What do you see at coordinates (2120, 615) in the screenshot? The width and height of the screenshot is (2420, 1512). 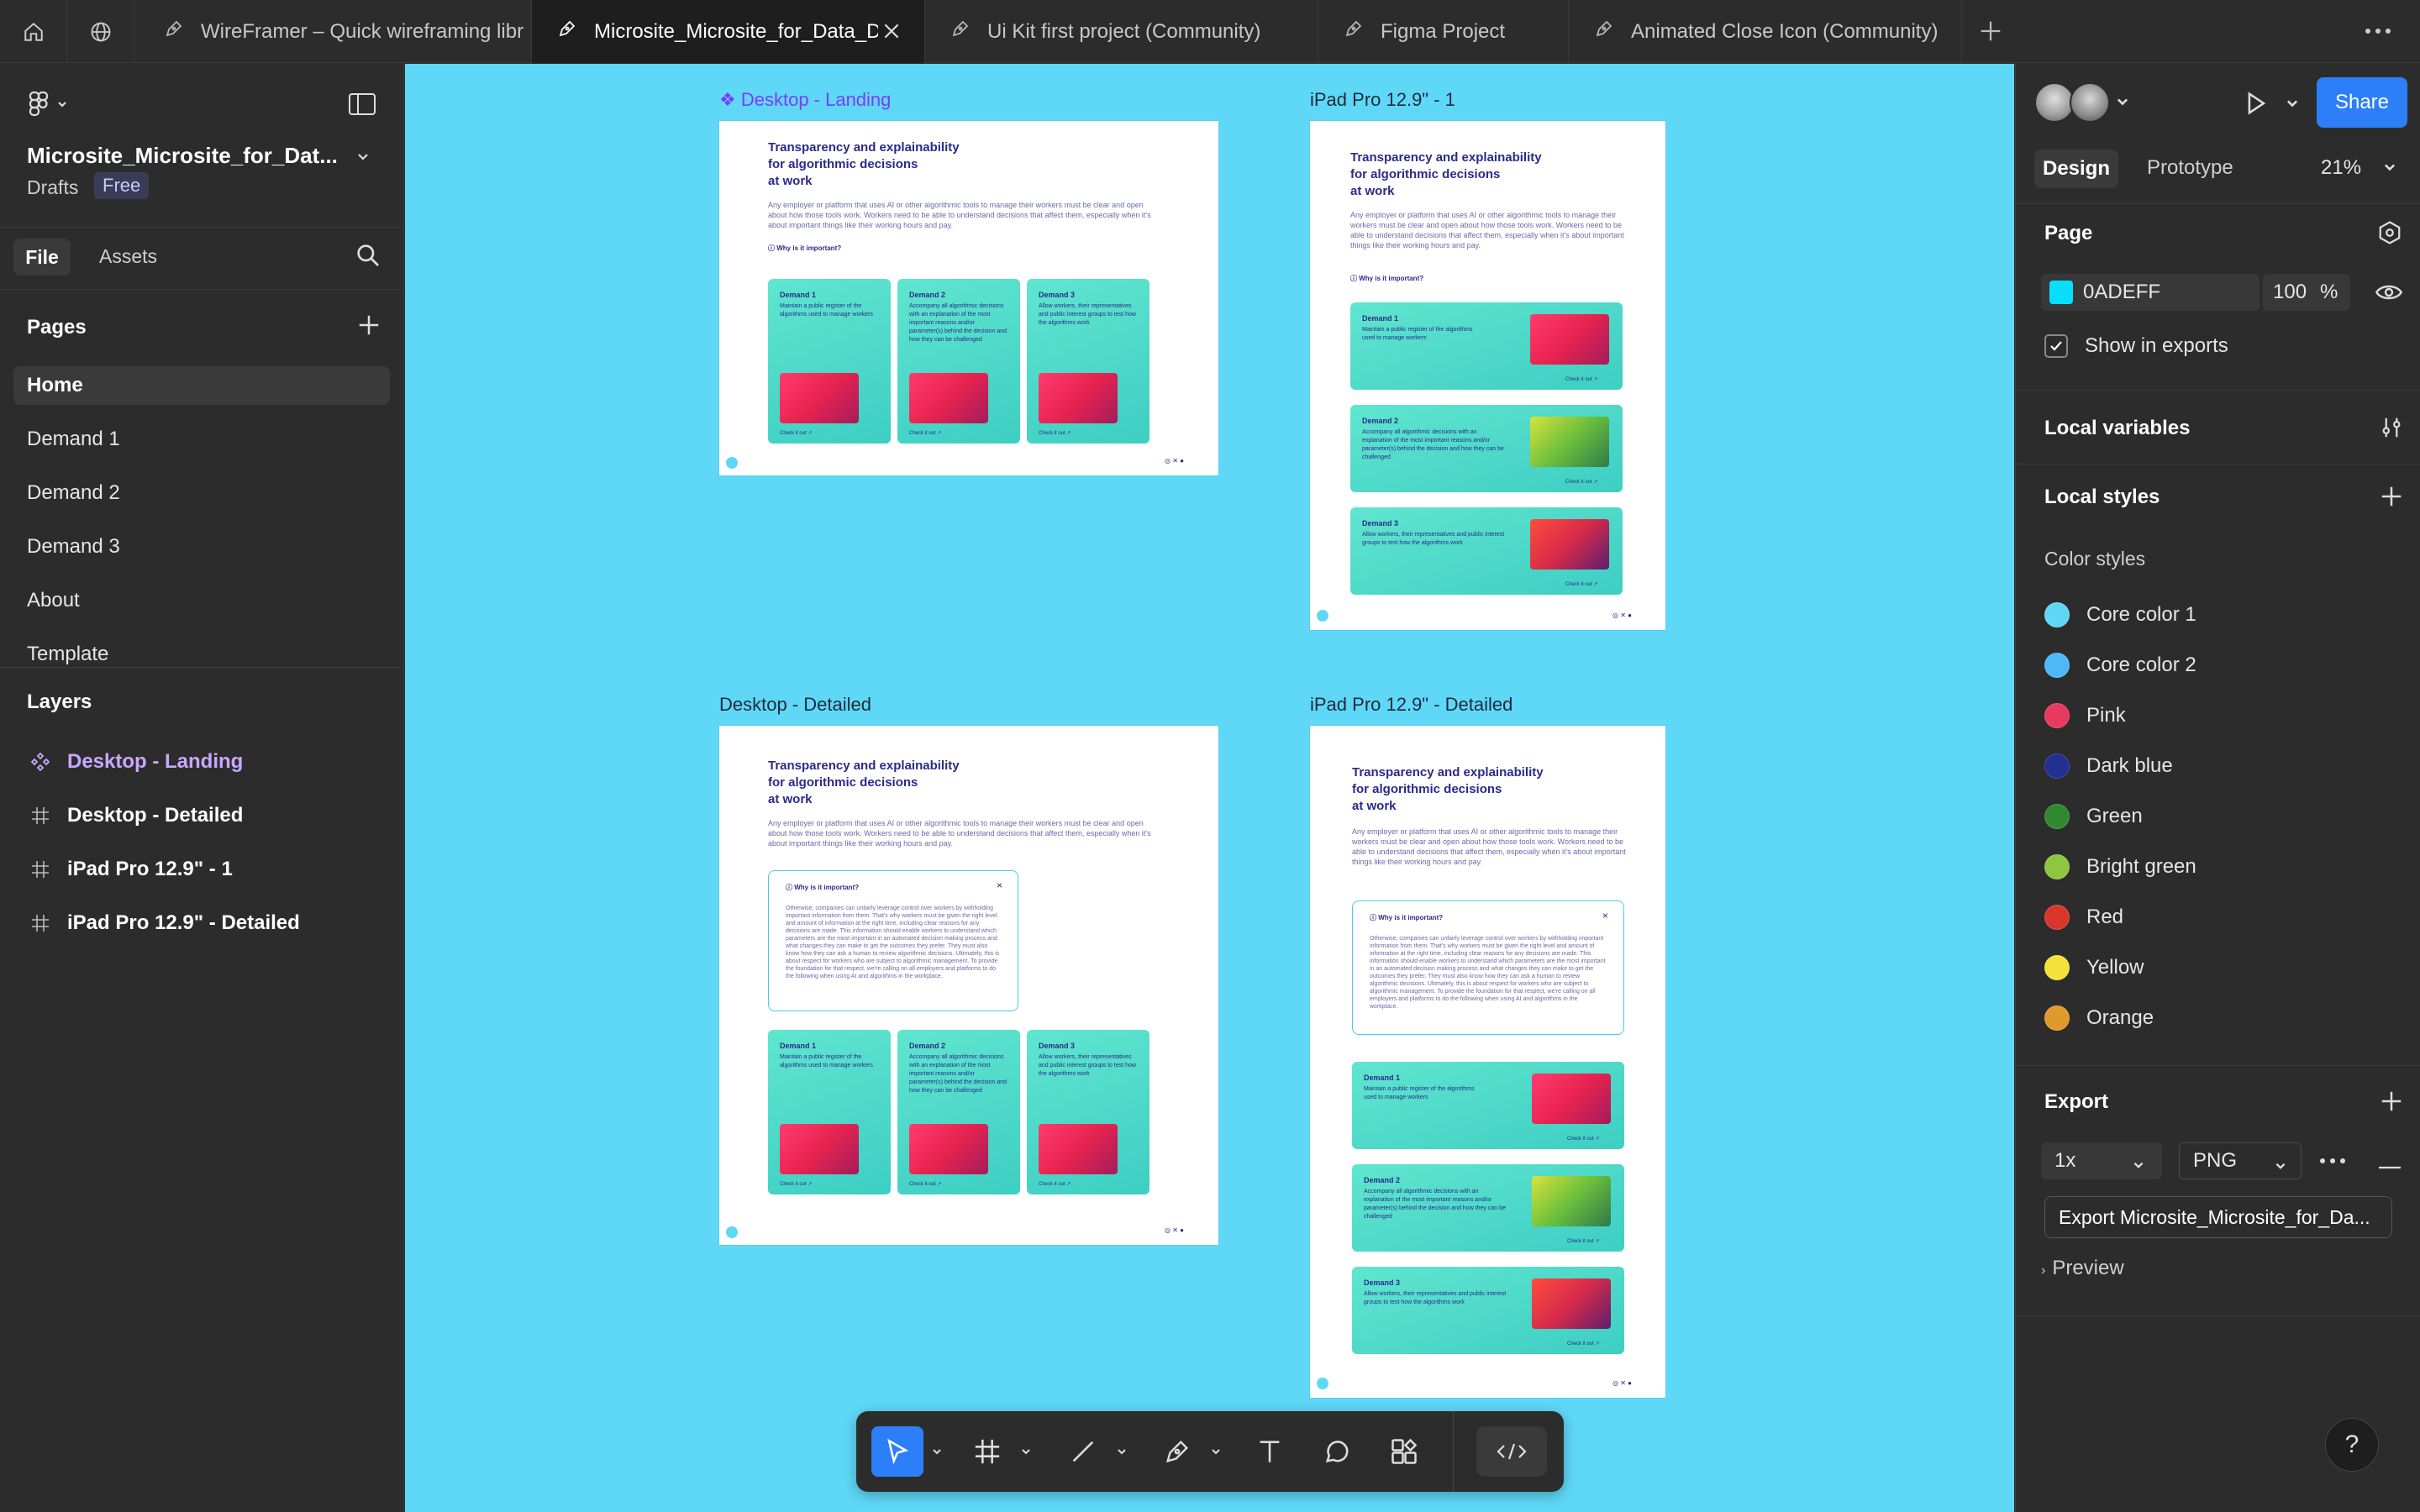 I see `color-style-core-color-1: Core color 1` at bounding box center [2120, 615].